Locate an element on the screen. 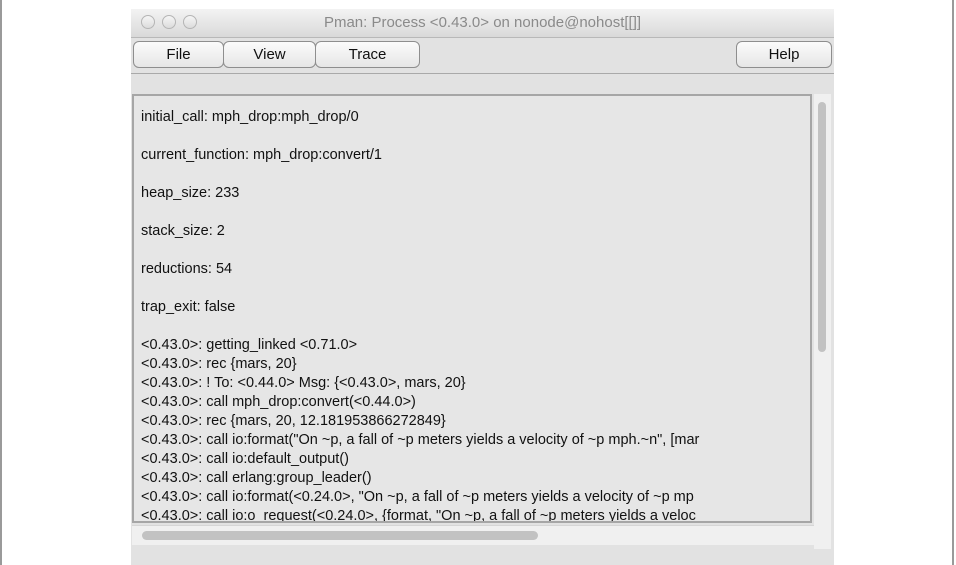 The width and height of the screenshot is (956, 565). trace-line: <0.43.0>: rec {mars, 20} is located at coordinates (219, 364).